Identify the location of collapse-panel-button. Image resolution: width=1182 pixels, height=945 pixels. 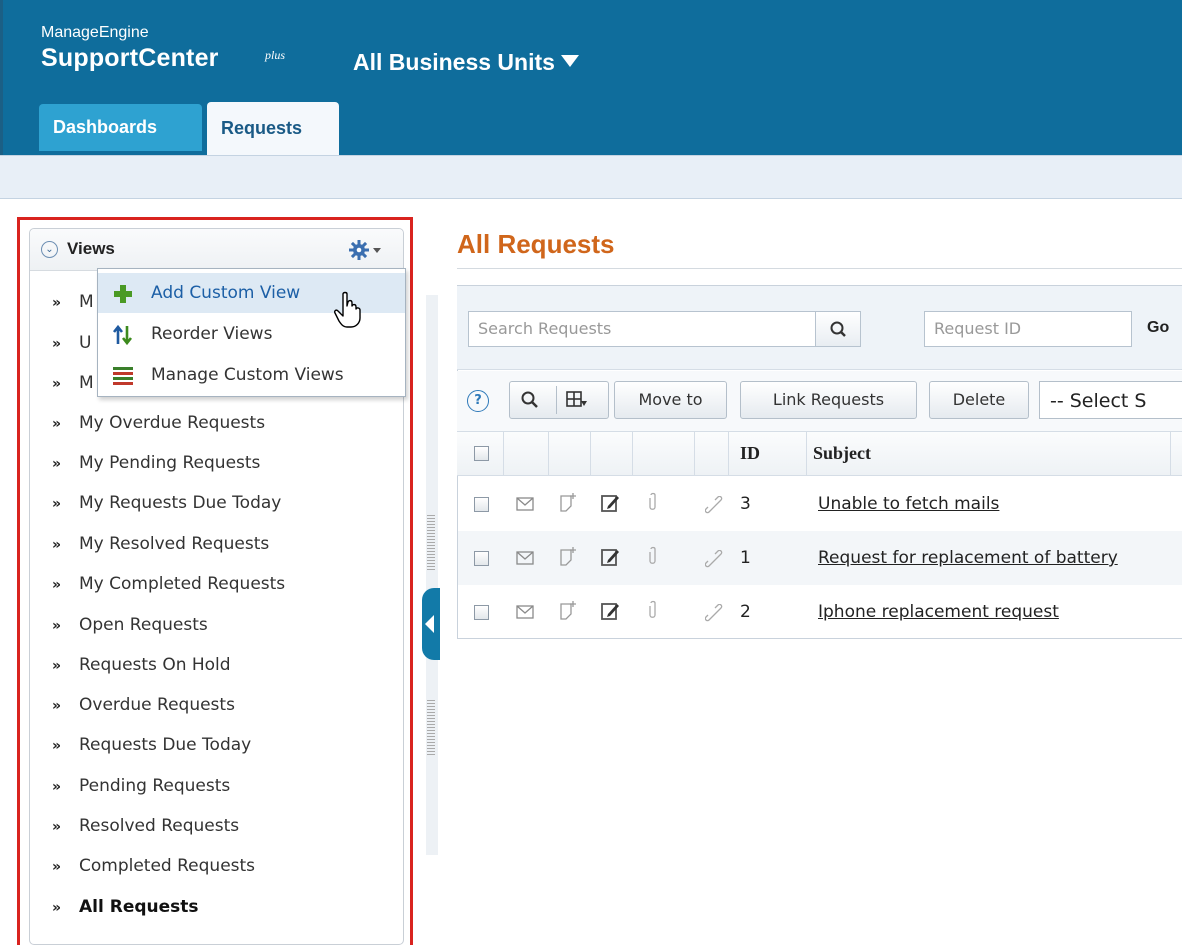
(431, 624).